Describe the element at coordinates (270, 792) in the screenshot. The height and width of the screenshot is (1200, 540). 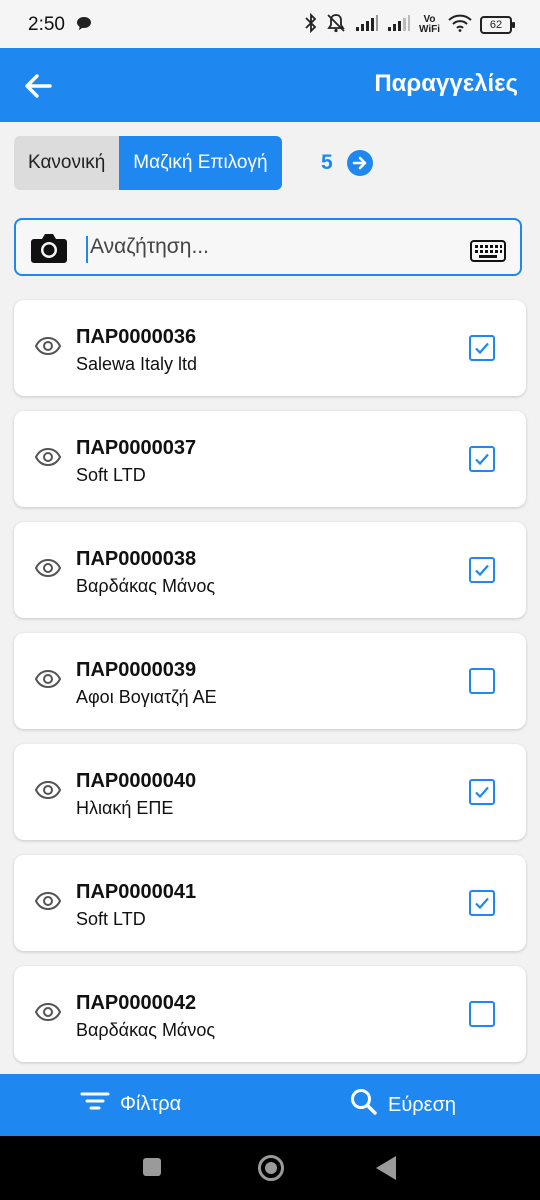
I see `list-item: ΠΑΡ0000040 Ηλιακή ΕΠΕ` at that location.